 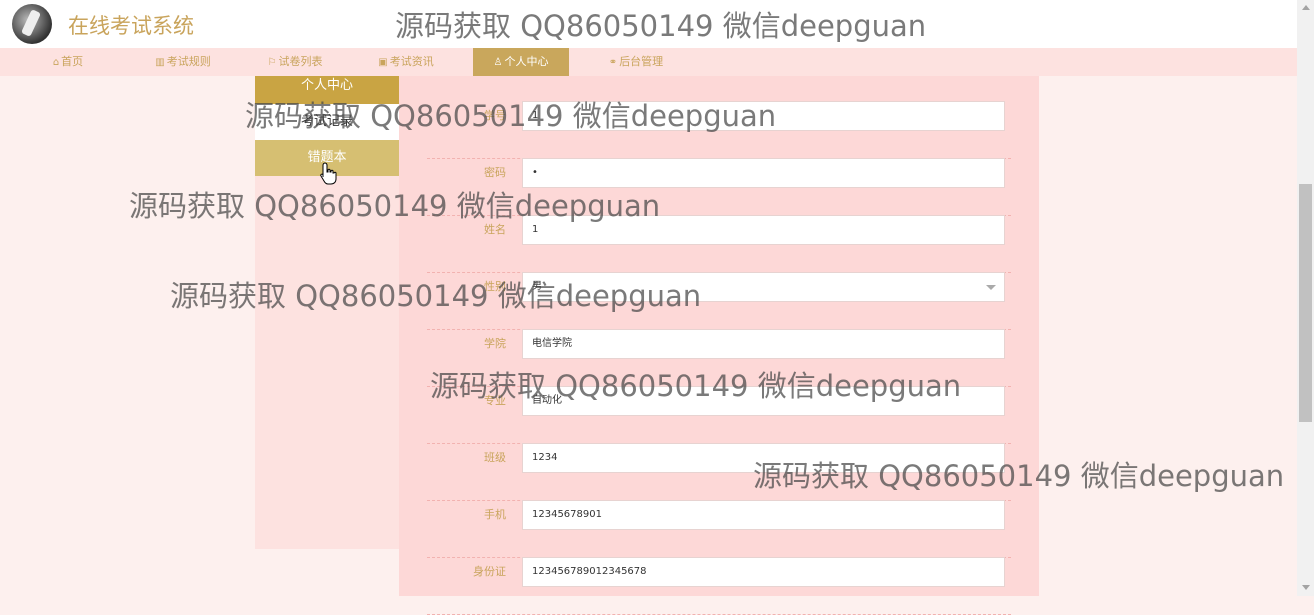 I want to click on field-label: 身份证, so click(x=489, y=571).